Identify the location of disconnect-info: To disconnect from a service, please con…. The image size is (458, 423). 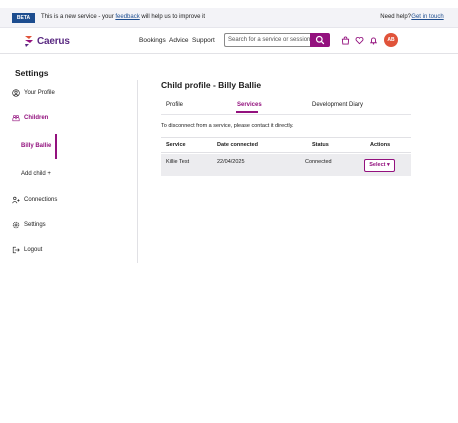
(227, 126).